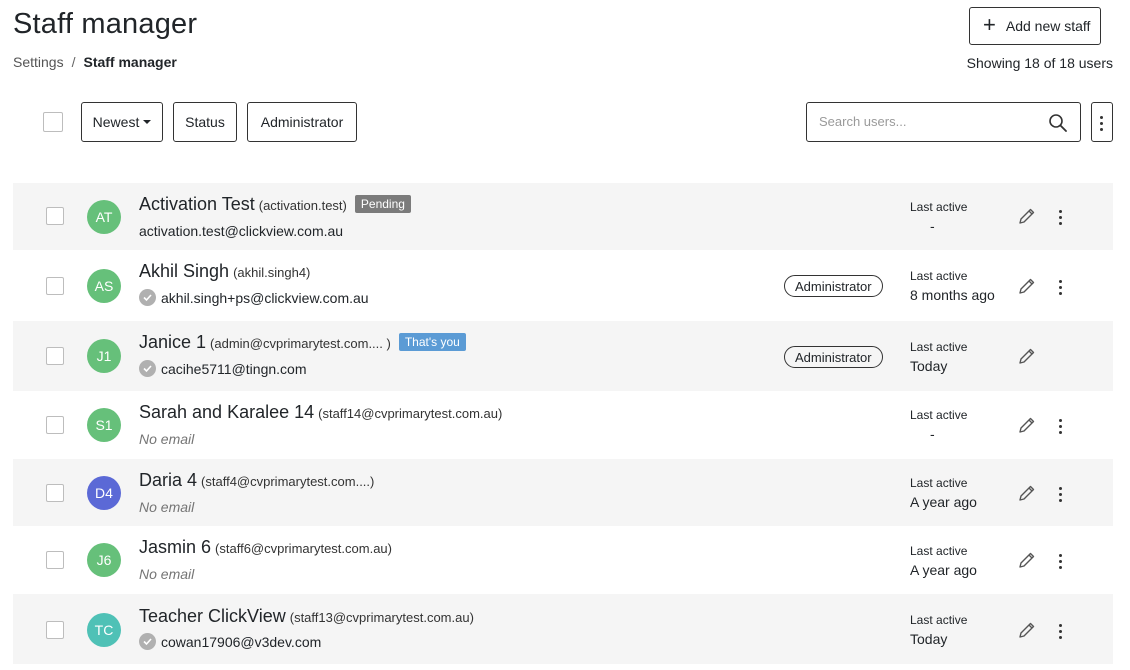 The height and width of the screenshot is (670, 1130). What do you see at coordinates (104, 493) in the screenshot?
I see `avatar: D4` at bounding box center [104, 493].